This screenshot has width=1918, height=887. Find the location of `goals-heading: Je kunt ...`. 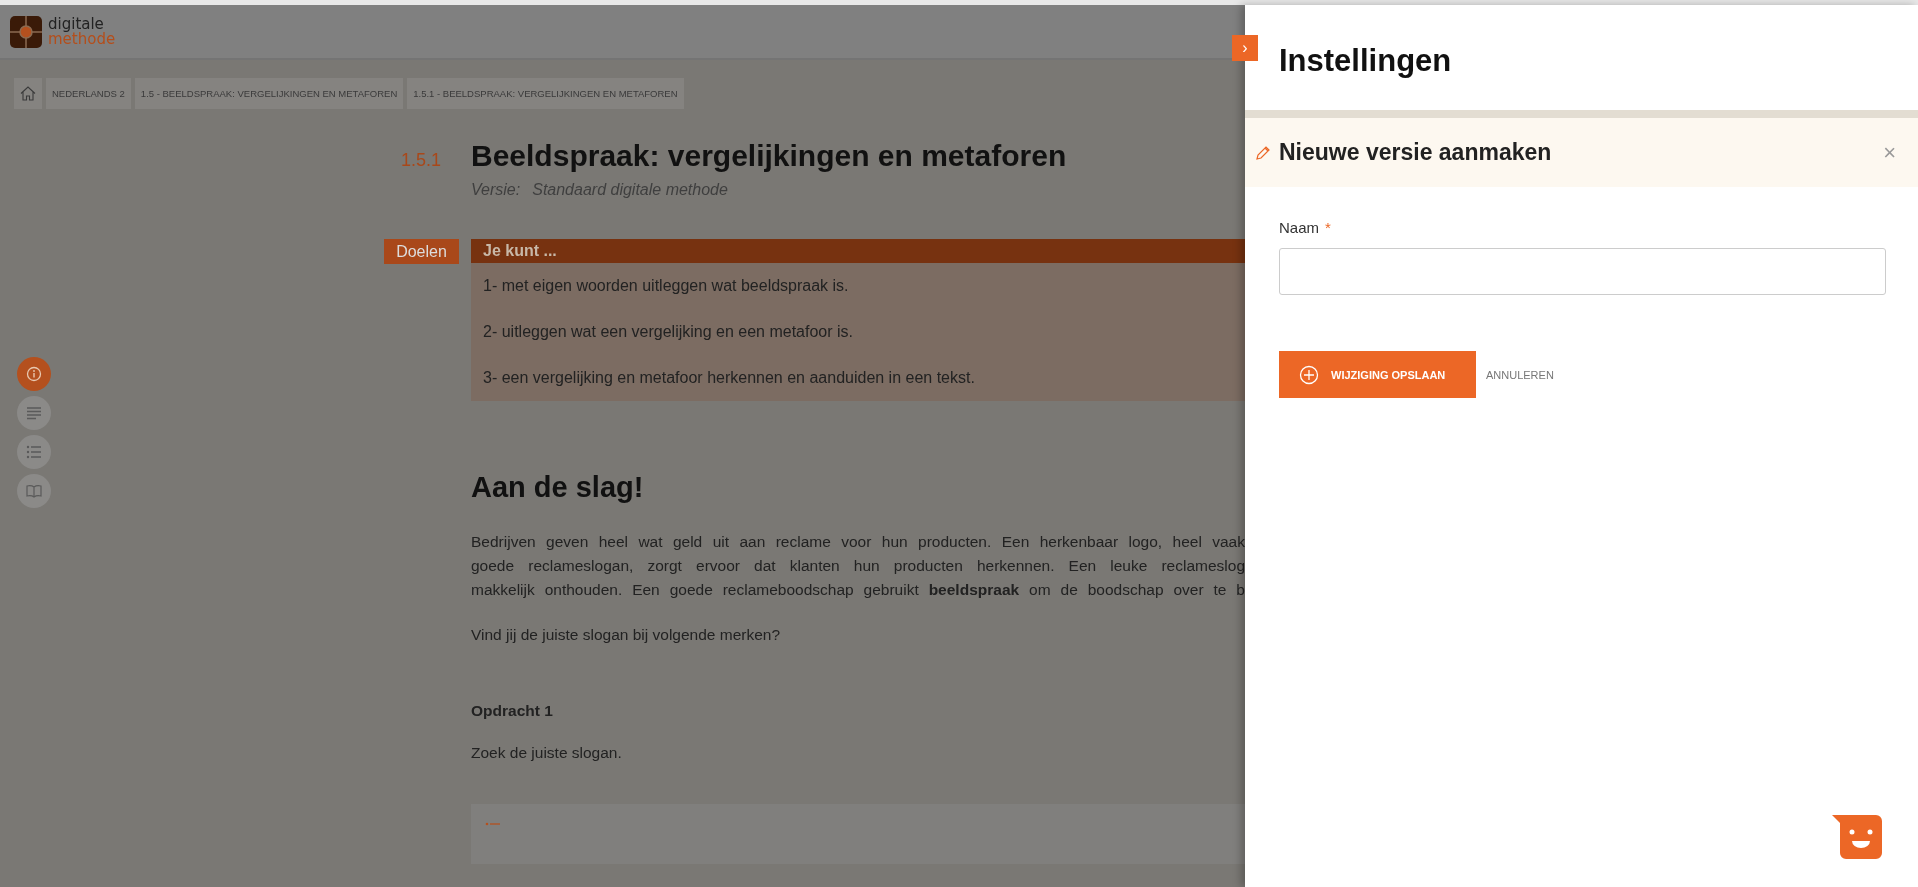

goals-heading: Je kunt ... is located at coordinates (858, 251).